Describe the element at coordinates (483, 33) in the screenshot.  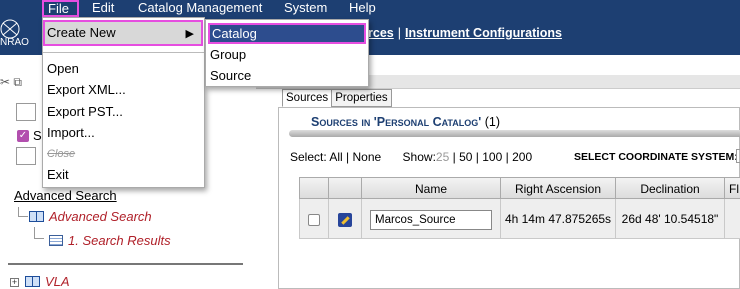
I see `instrument-configurations-link: Instrument Configurations` at that location.